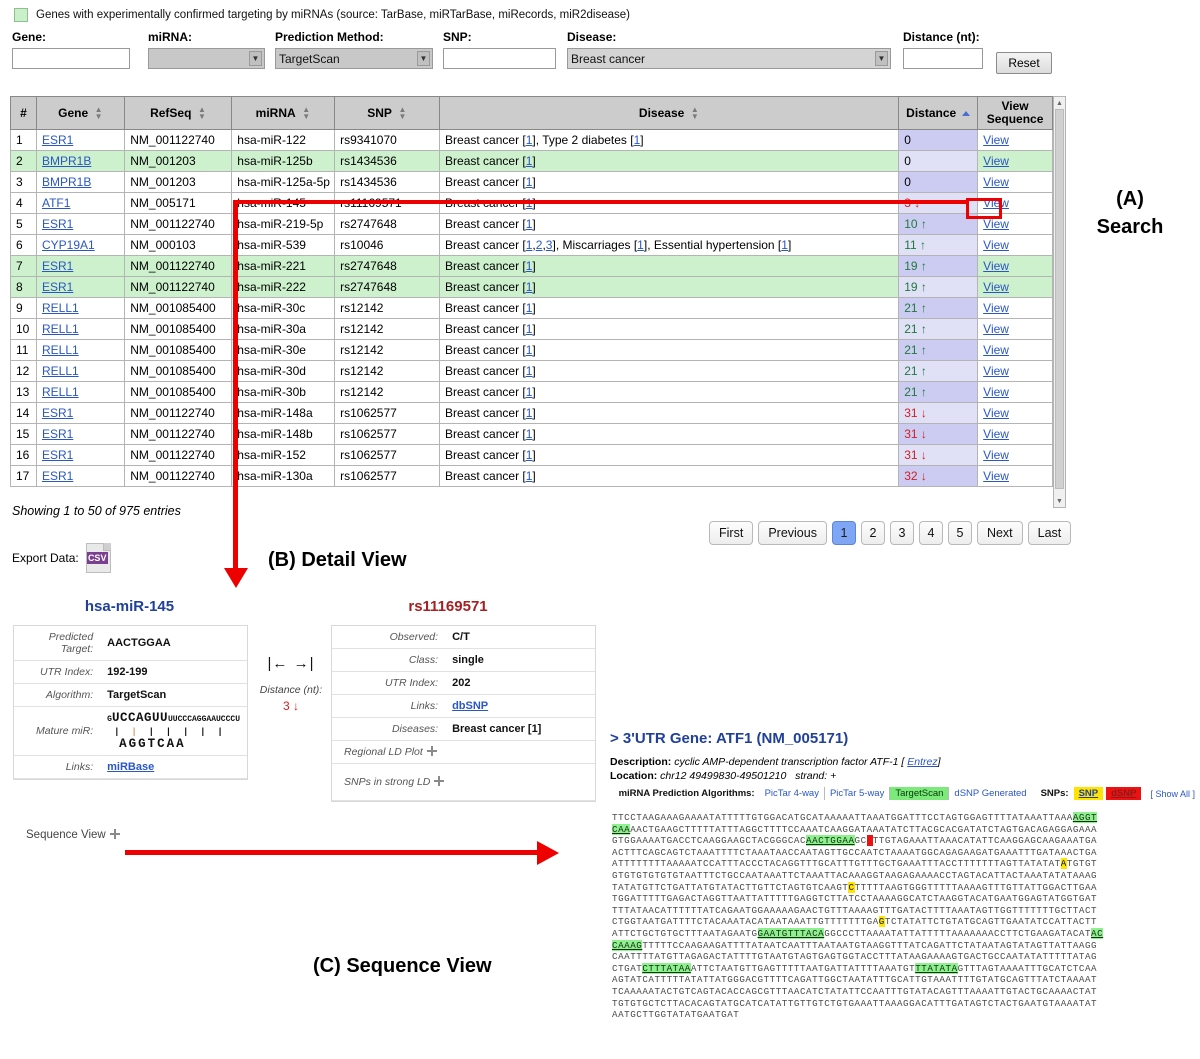  What do you see at coordinates (872, 533) in the screenshot?
I see `page-button-2: 2` at bounding box center [872, 533].